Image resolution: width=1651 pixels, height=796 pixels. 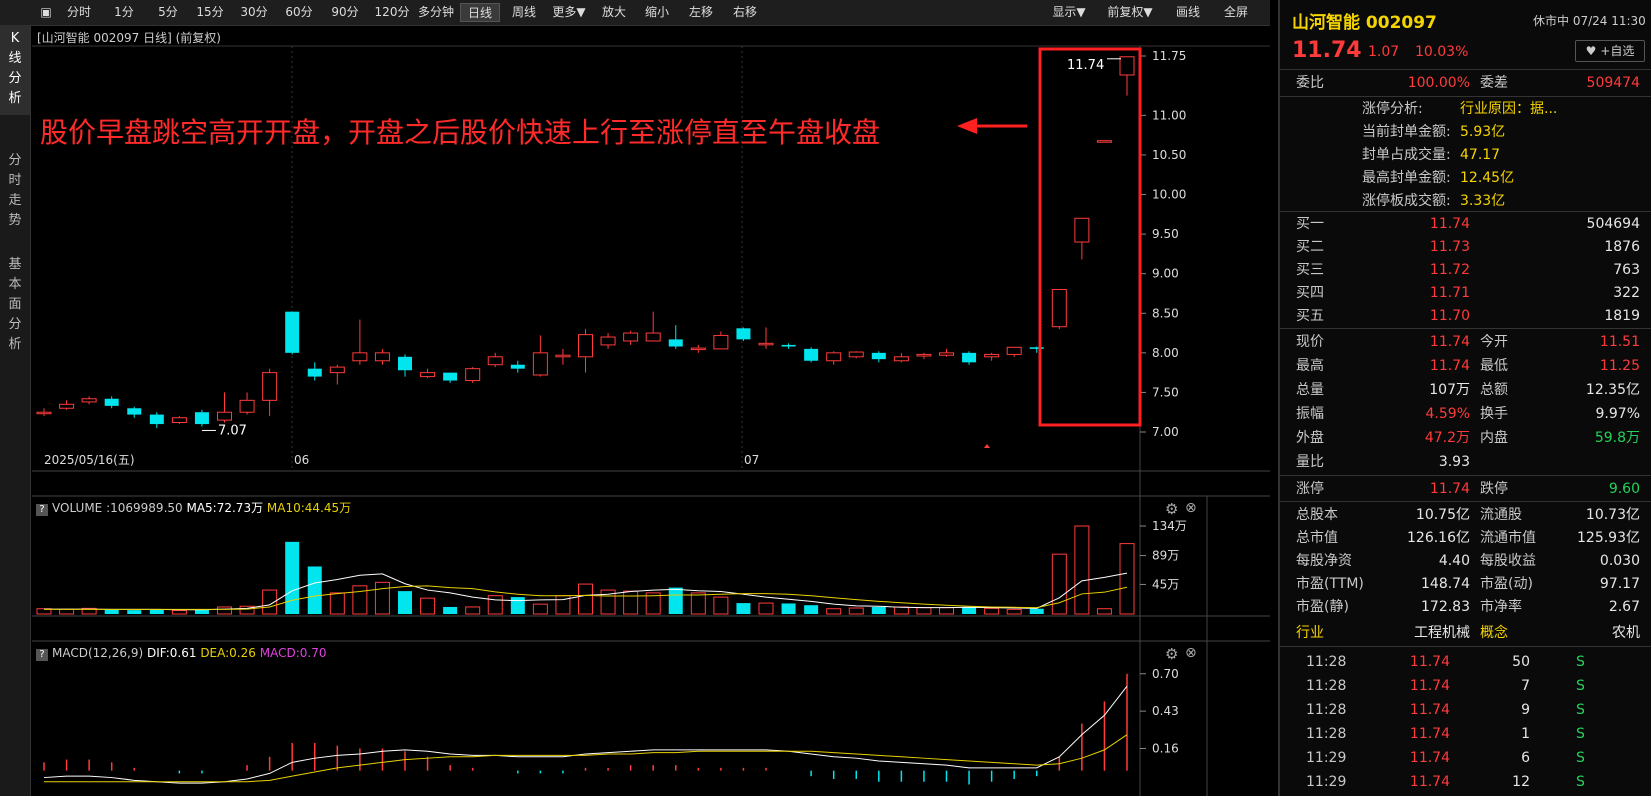 I want to click on limit-up-label: 涨停, so click(x=1310, y=489).